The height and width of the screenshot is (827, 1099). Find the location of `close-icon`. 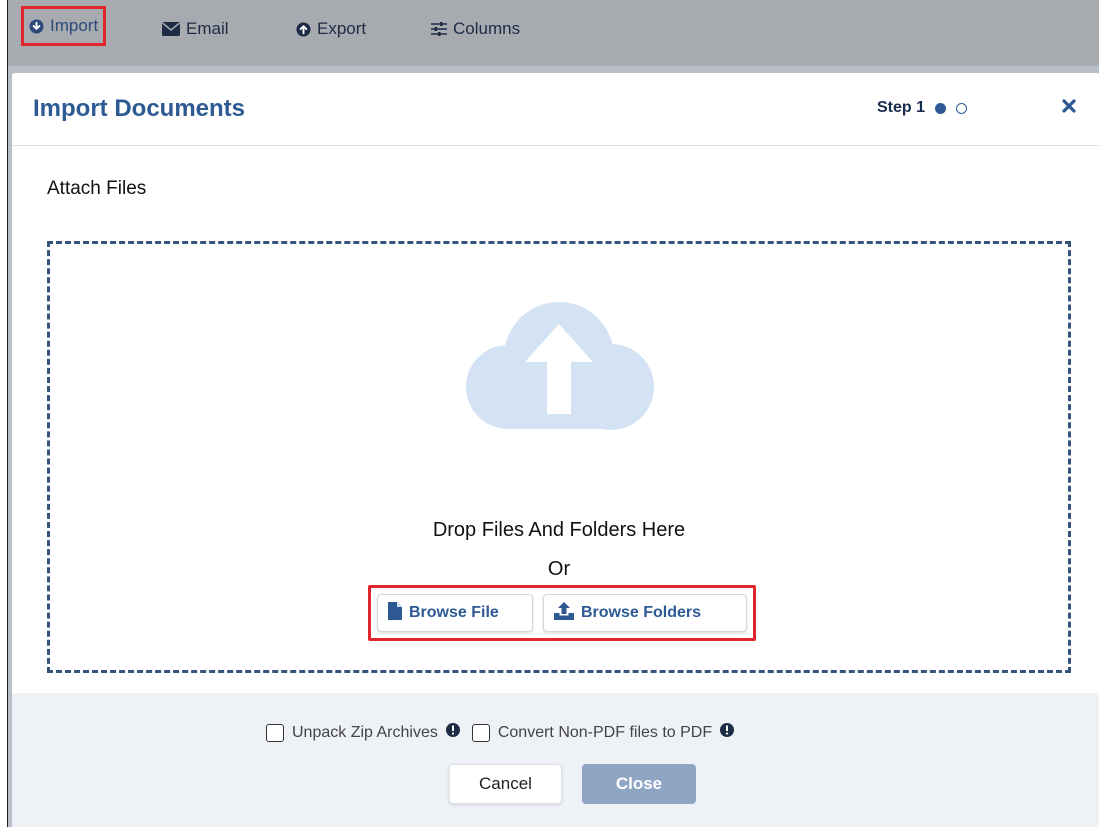

close-icon is located at coordinates (1070, 107).